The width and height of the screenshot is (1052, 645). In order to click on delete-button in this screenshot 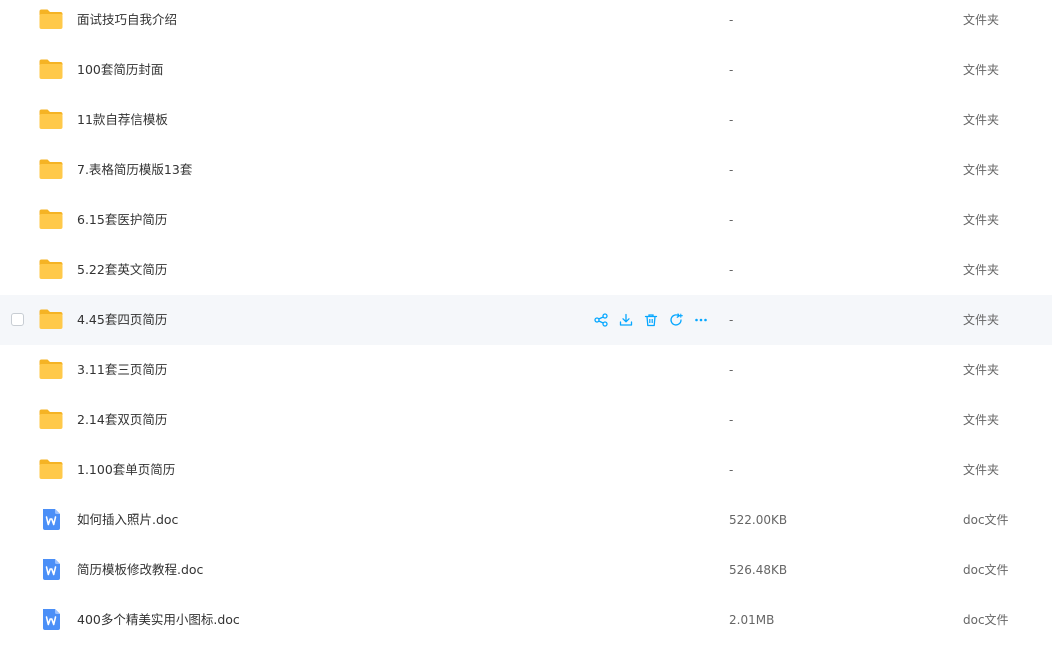, I will do `click(651, 320)`.